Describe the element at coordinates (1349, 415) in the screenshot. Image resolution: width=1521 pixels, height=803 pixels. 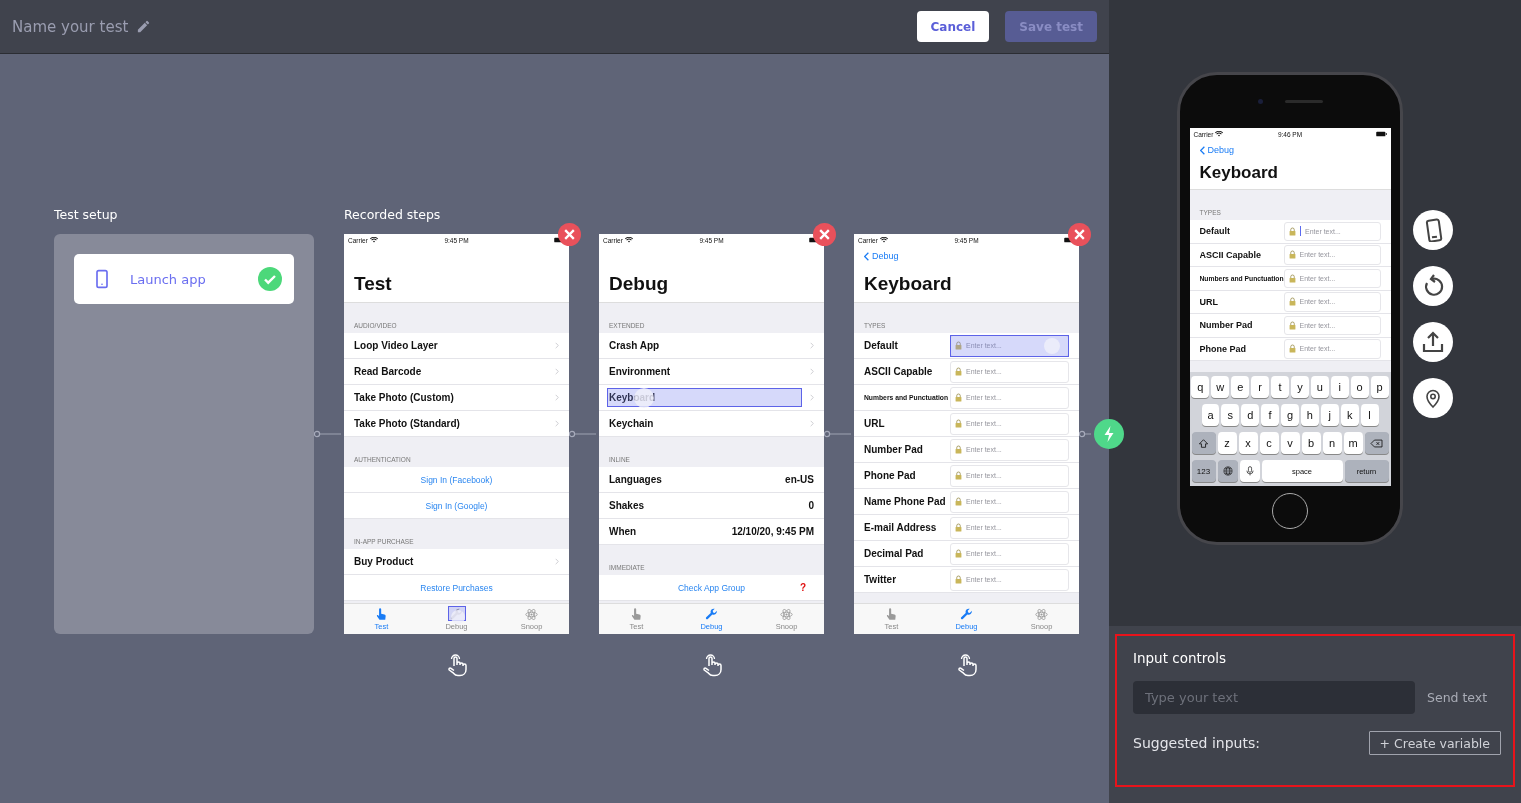
I see `letter-key: k` at that location.